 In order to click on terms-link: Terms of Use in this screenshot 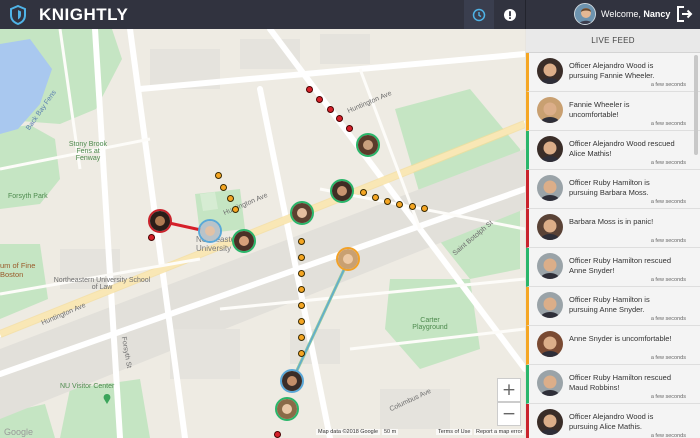, I will do `click(454, 432)`.